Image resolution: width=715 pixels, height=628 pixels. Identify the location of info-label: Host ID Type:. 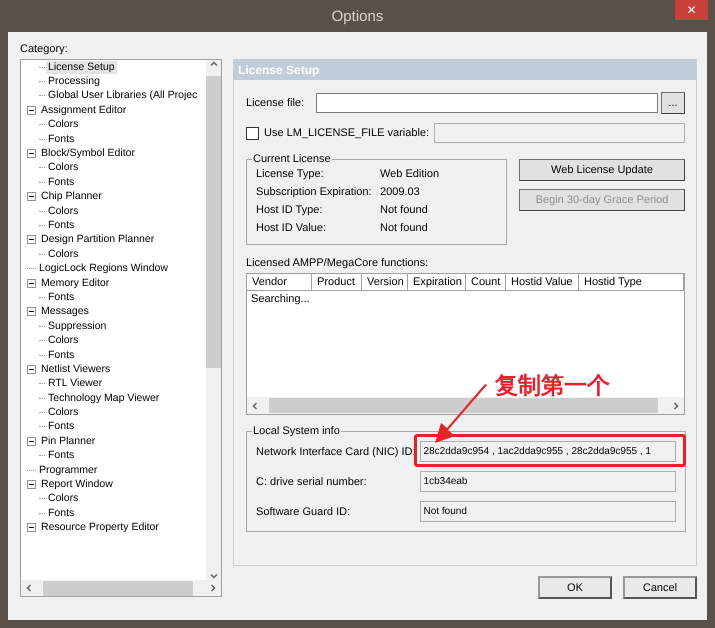
(290, 210).